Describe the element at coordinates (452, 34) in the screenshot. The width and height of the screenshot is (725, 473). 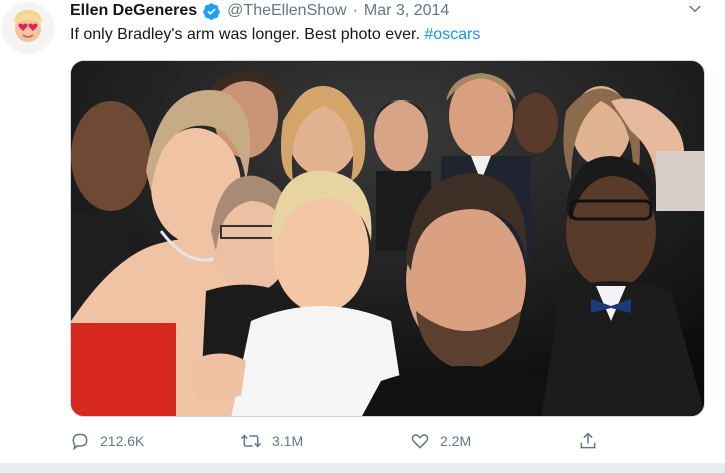
I see `hashtag-link: #oscars` at that location.